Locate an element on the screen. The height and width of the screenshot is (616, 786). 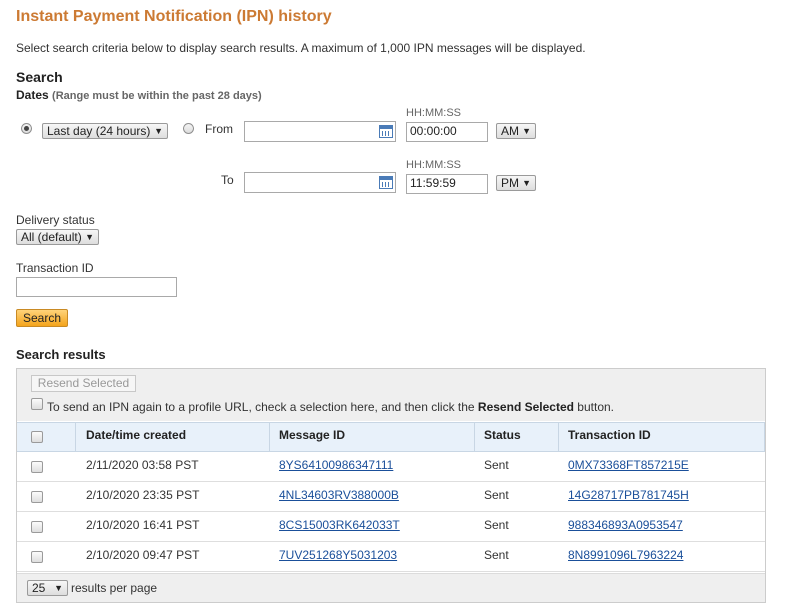
row-transaction-id-link: 0MX73368FT857215E is located at coordinates (628, 465).